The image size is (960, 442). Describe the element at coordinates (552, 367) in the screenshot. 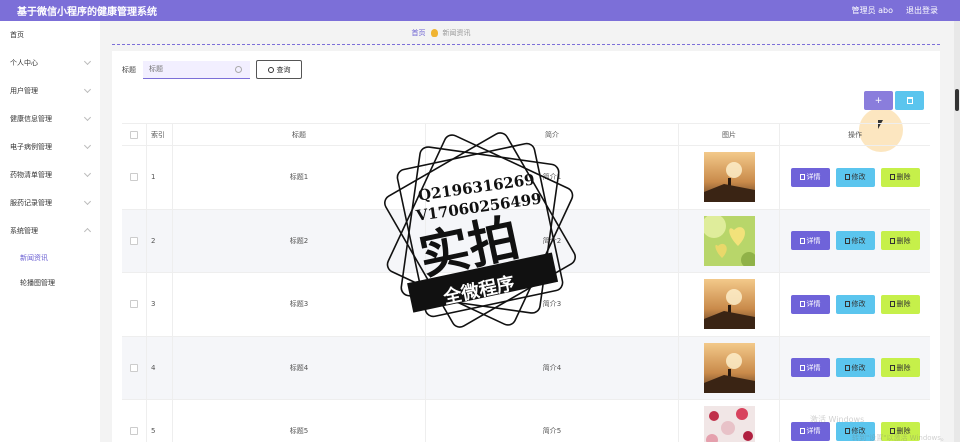

I see `intro-cell: 简介4` at that location.